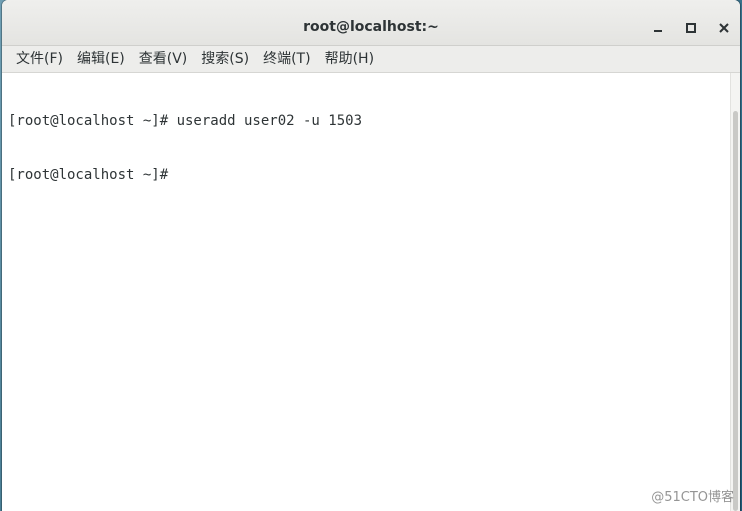  I want to click on menu-terminal: 终端(T), so click(286, 59).